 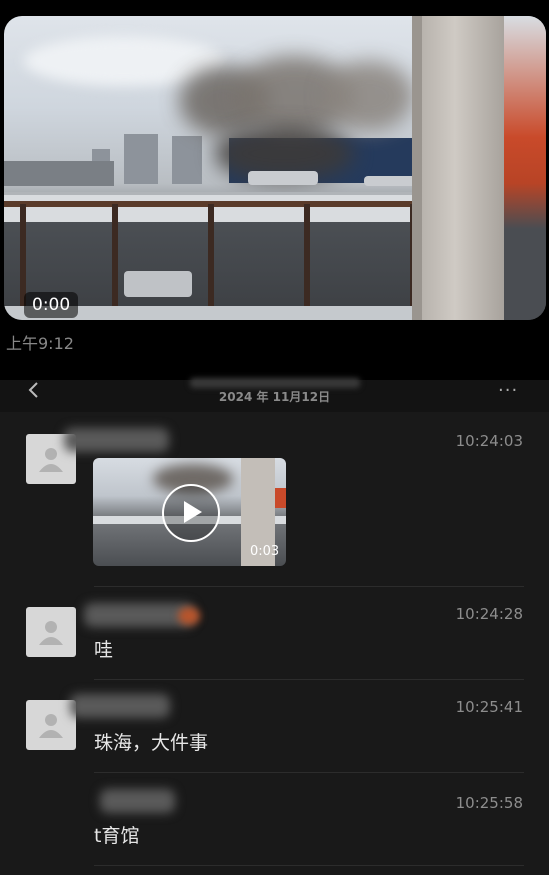 I want to click on pillar, so click(x=463, y=168).